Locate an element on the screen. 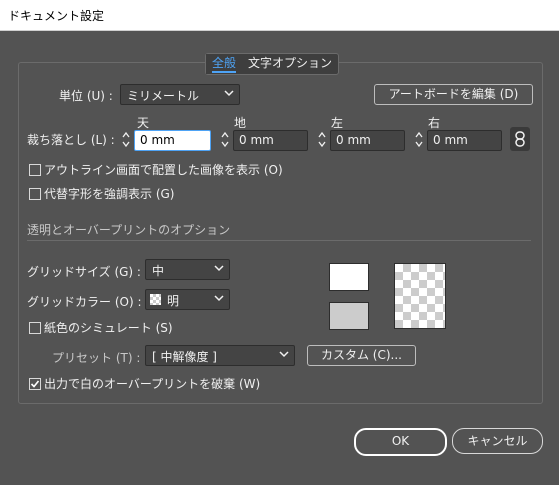 The image size is (559, 485). chain-link-icon is located at coordinates (520, 139).